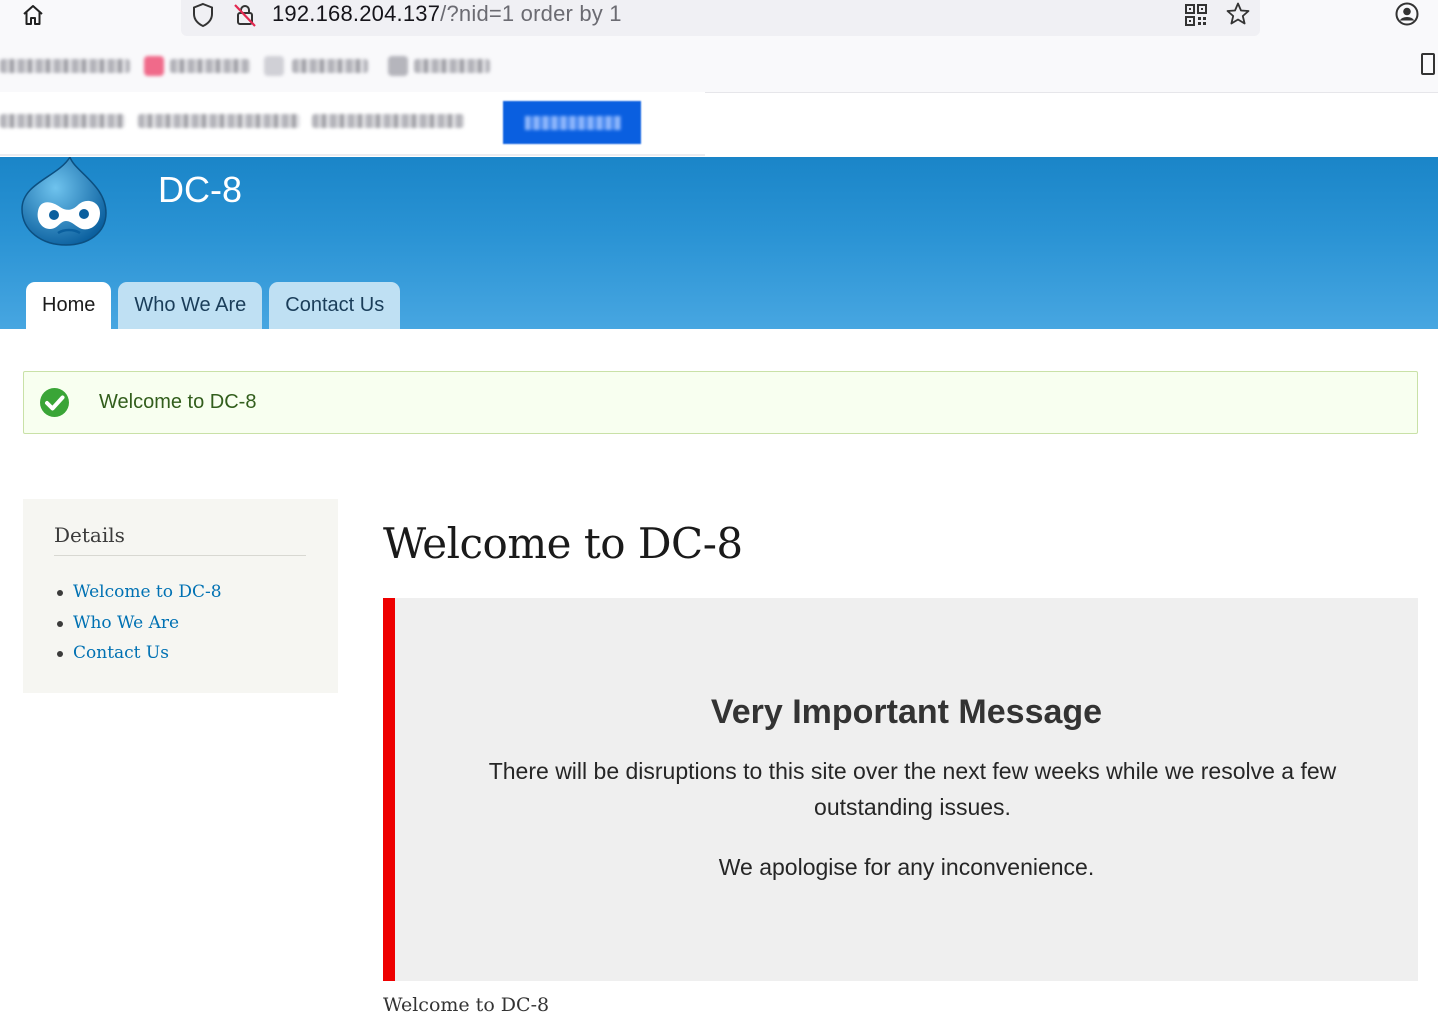 This screenshot has height=1016, width=1438. I want to click on body-text: Welcome to DC-8, so click(466, 1005).